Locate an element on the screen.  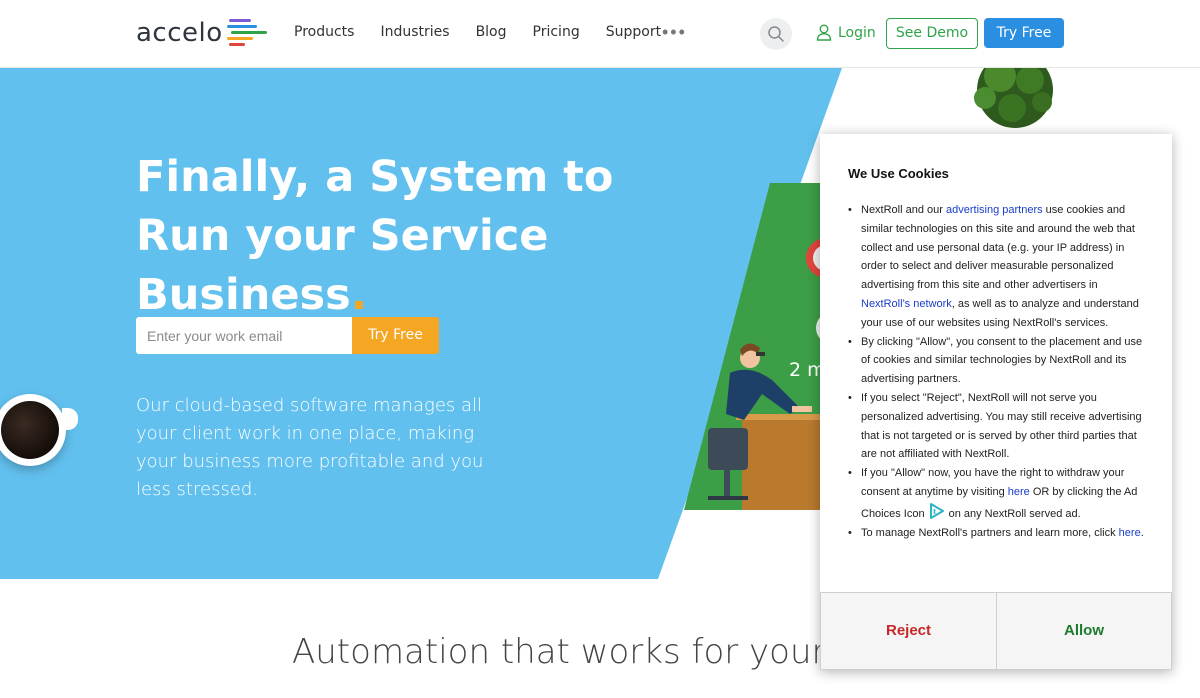
cookie-text: on any NextRoll served ad. is located at coordinates (1014, 513).